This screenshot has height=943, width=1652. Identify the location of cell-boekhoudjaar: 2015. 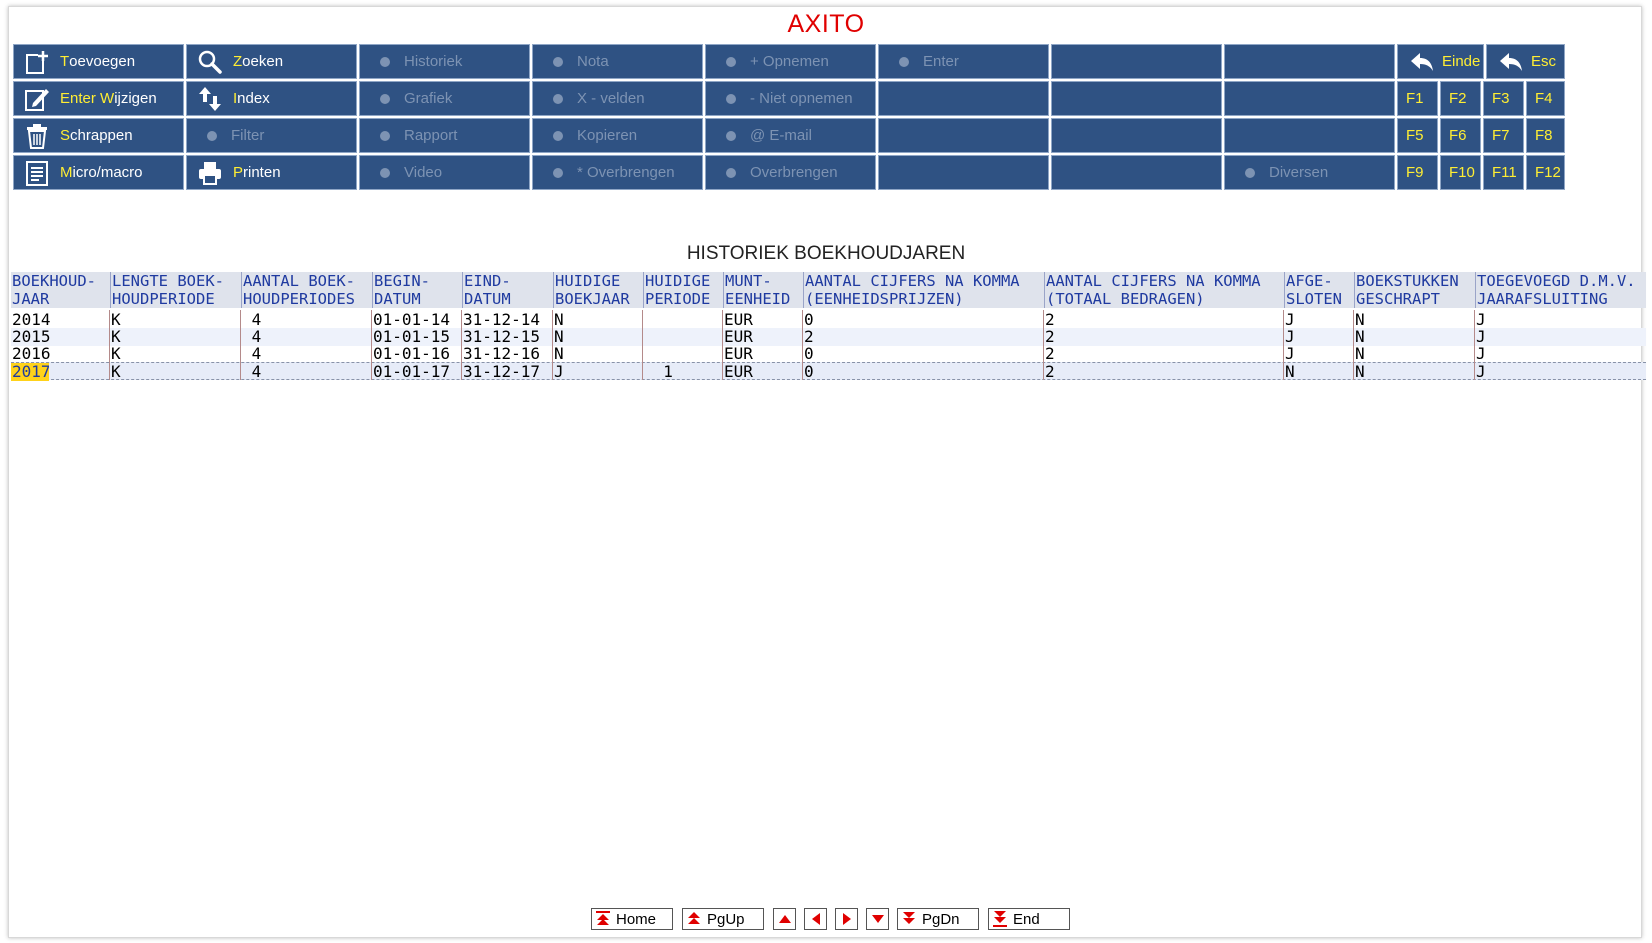
(60, 337).